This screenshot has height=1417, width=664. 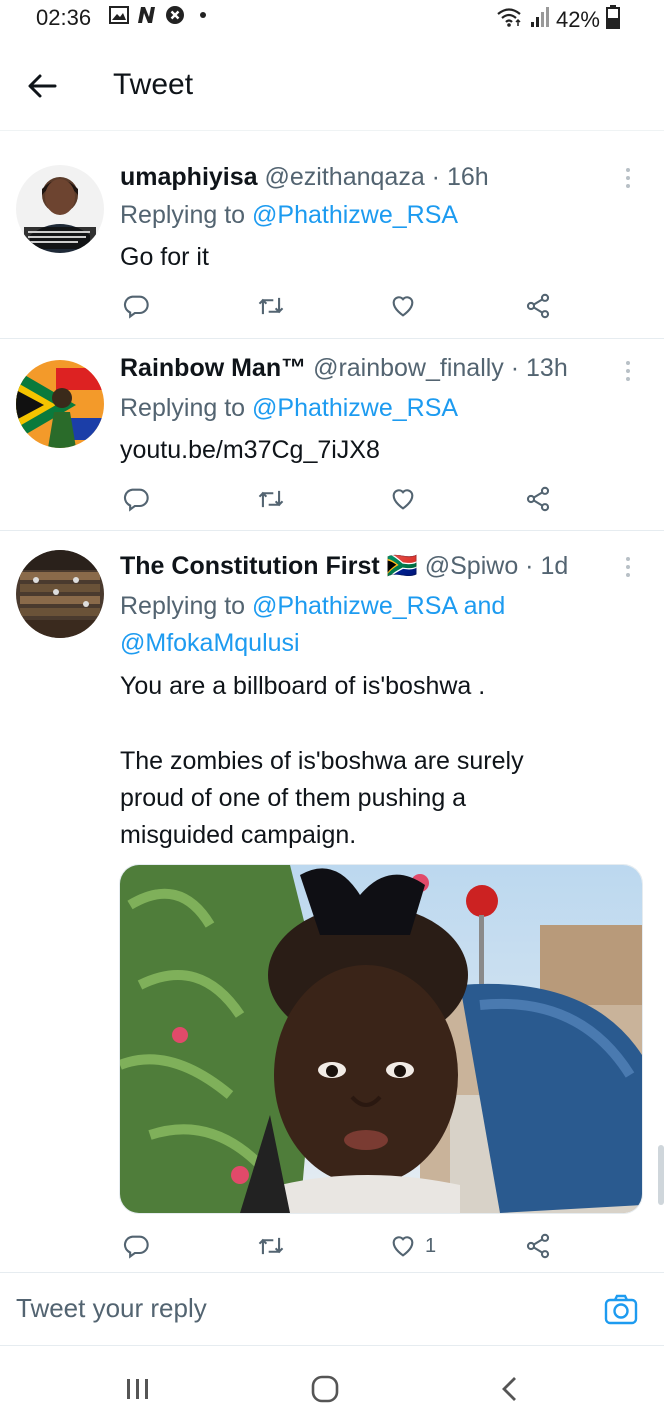 I want to click on display-name: umaphiyisa, so click(x=189, y=177).